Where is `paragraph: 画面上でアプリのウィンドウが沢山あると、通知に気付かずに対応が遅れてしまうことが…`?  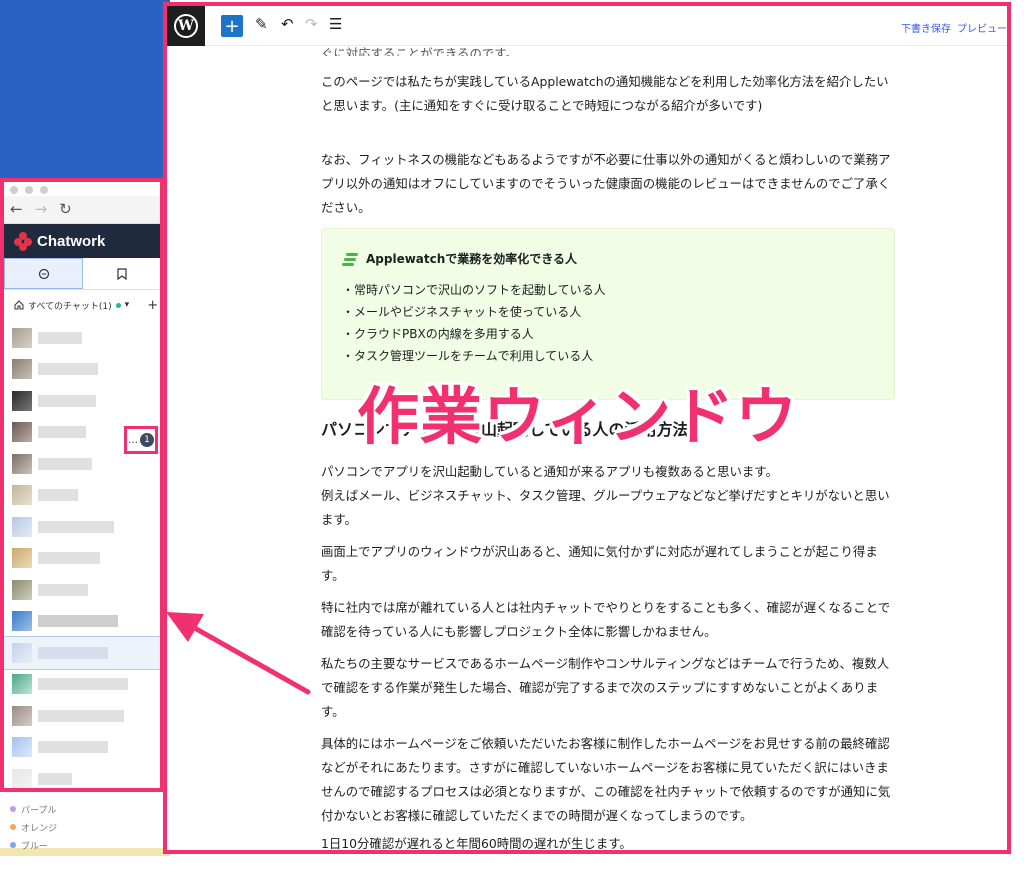
paragraph: 画面上でアプリのウィンドウが沢山あると、通知に気付かずに対応が遅れてしまうことが… is located at coordinates (608, 564).